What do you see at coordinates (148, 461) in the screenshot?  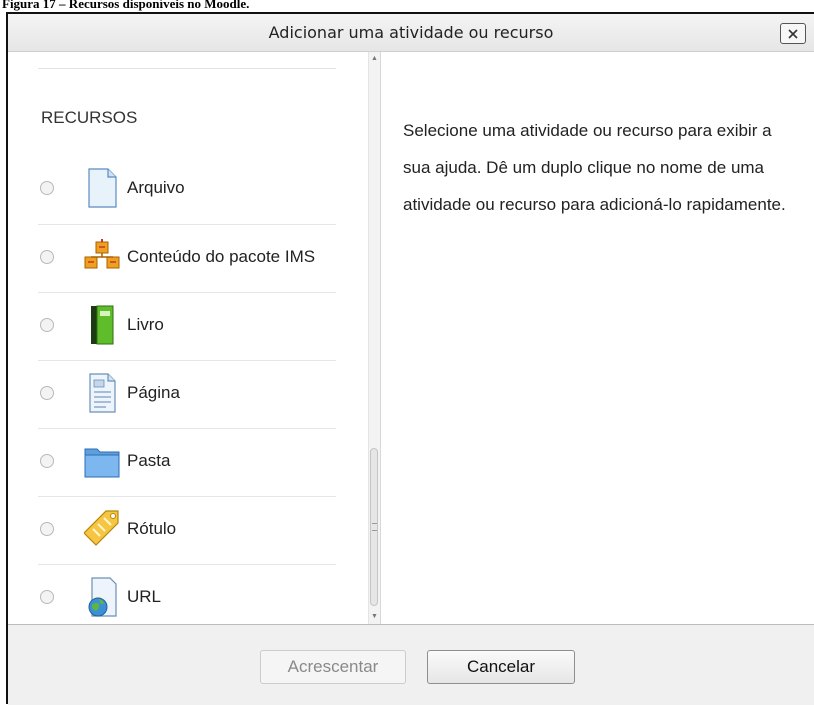 I see `option-label: Pasta` at bounding box center [148, 461].